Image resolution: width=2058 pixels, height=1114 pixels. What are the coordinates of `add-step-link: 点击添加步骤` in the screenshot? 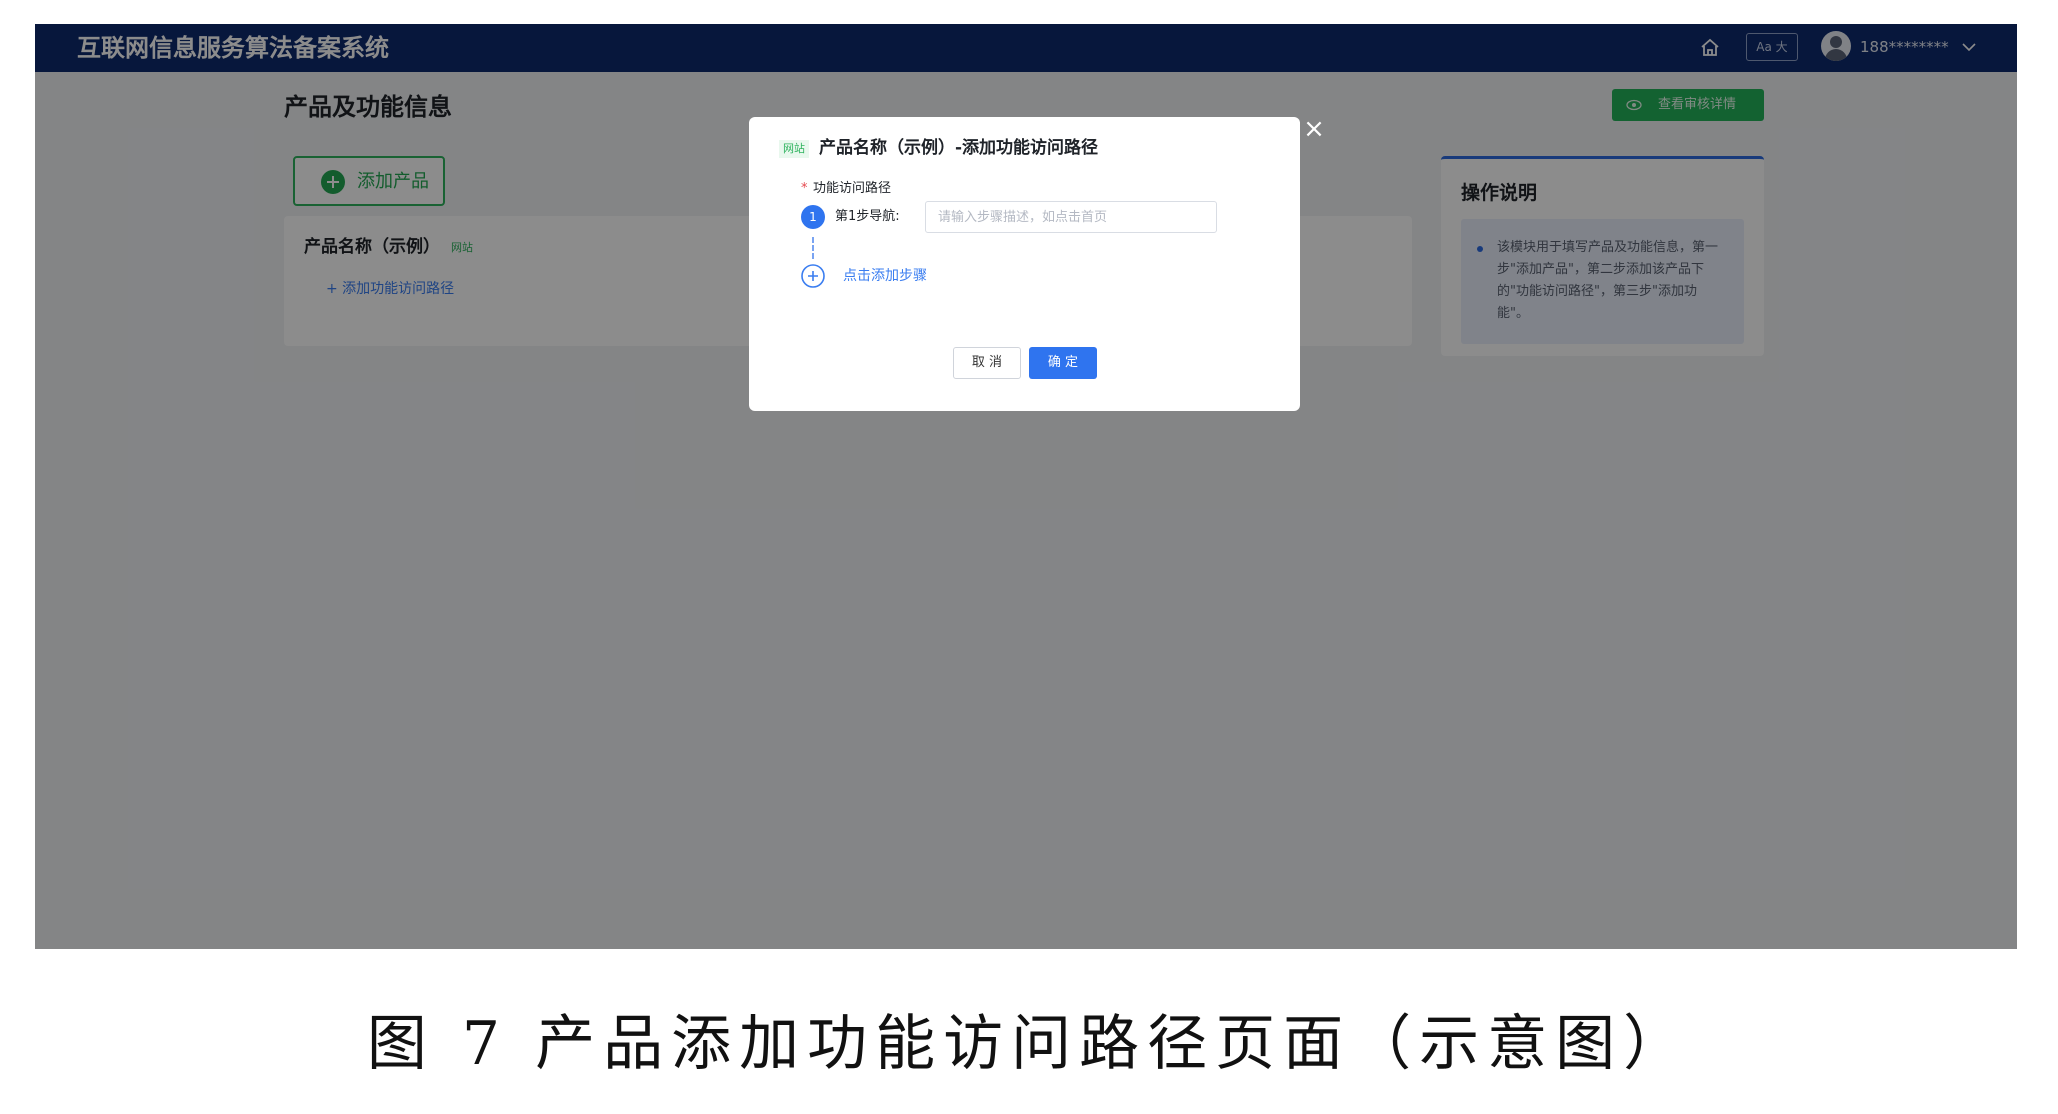 It's located at (885, 276).